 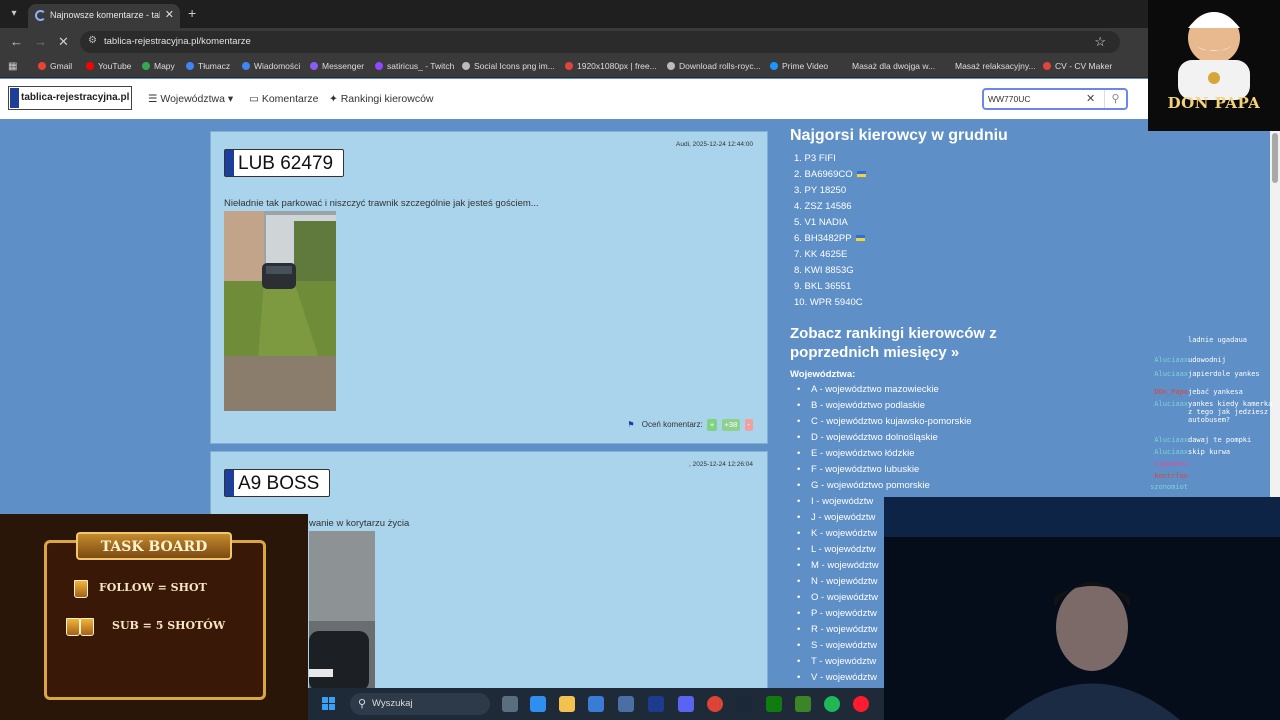 I want to click on tab-close-icon: ✕, so click(x=169, y=14).